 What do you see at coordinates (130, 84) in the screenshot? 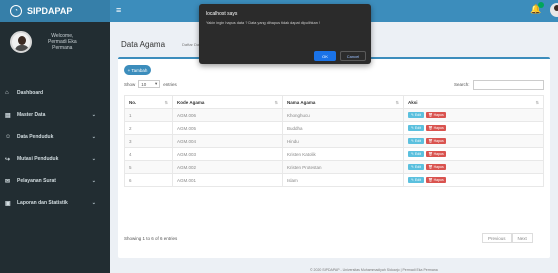
I see `show-label: Show` at bounding box center [130, 84].